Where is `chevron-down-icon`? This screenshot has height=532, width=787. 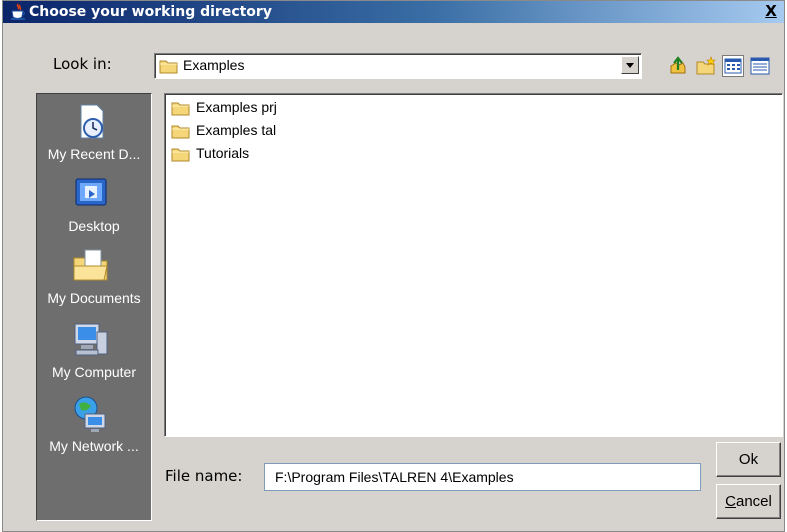
chevron-down-icon is located at coordinates (630, 65).